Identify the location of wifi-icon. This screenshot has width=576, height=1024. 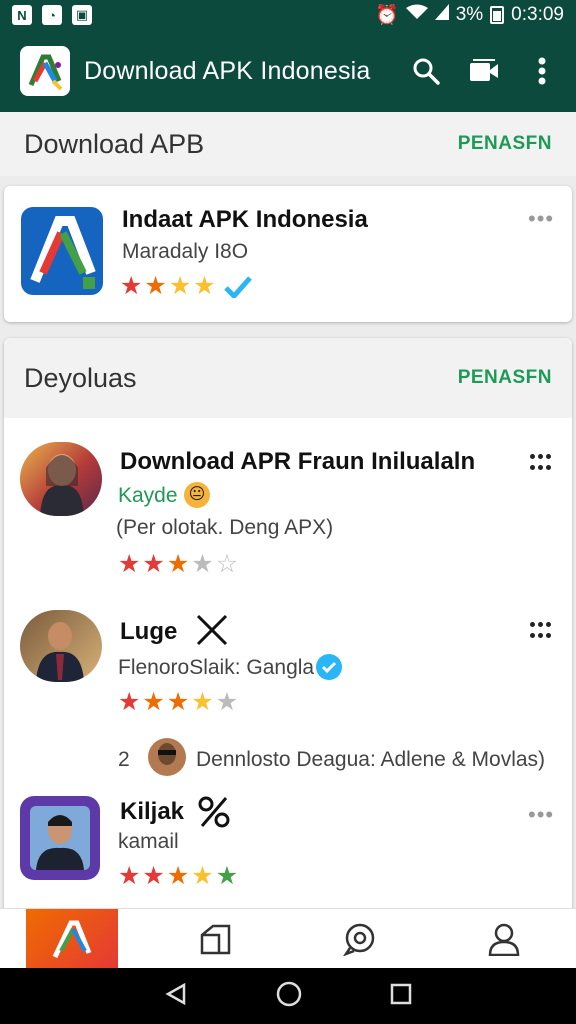
(416, 15).